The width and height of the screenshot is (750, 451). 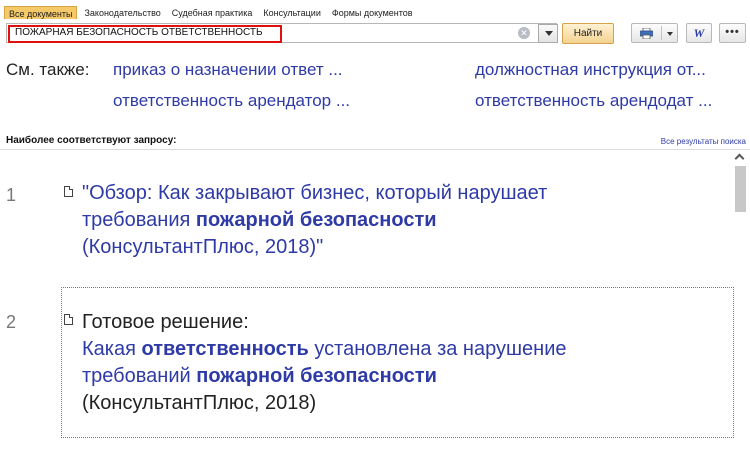 I want to click on result-number: 1, so click(x=11, y=195).